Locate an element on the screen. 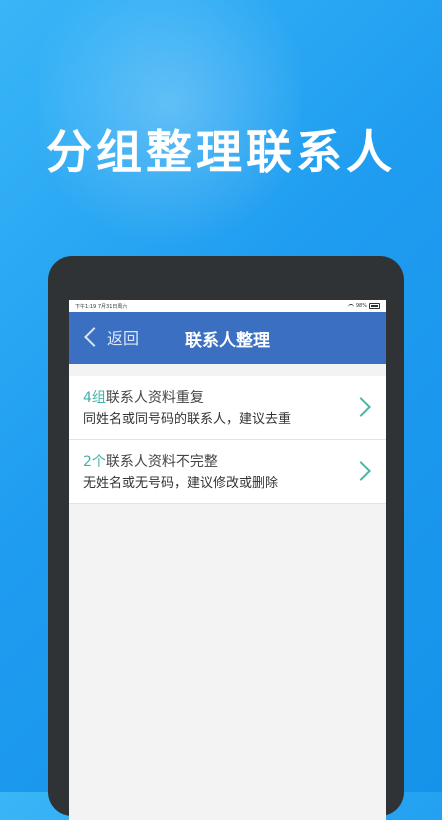 The image size is (442, 820). item-title-line: 2个联系人资料不完整 is located at coordinates (214, 462).